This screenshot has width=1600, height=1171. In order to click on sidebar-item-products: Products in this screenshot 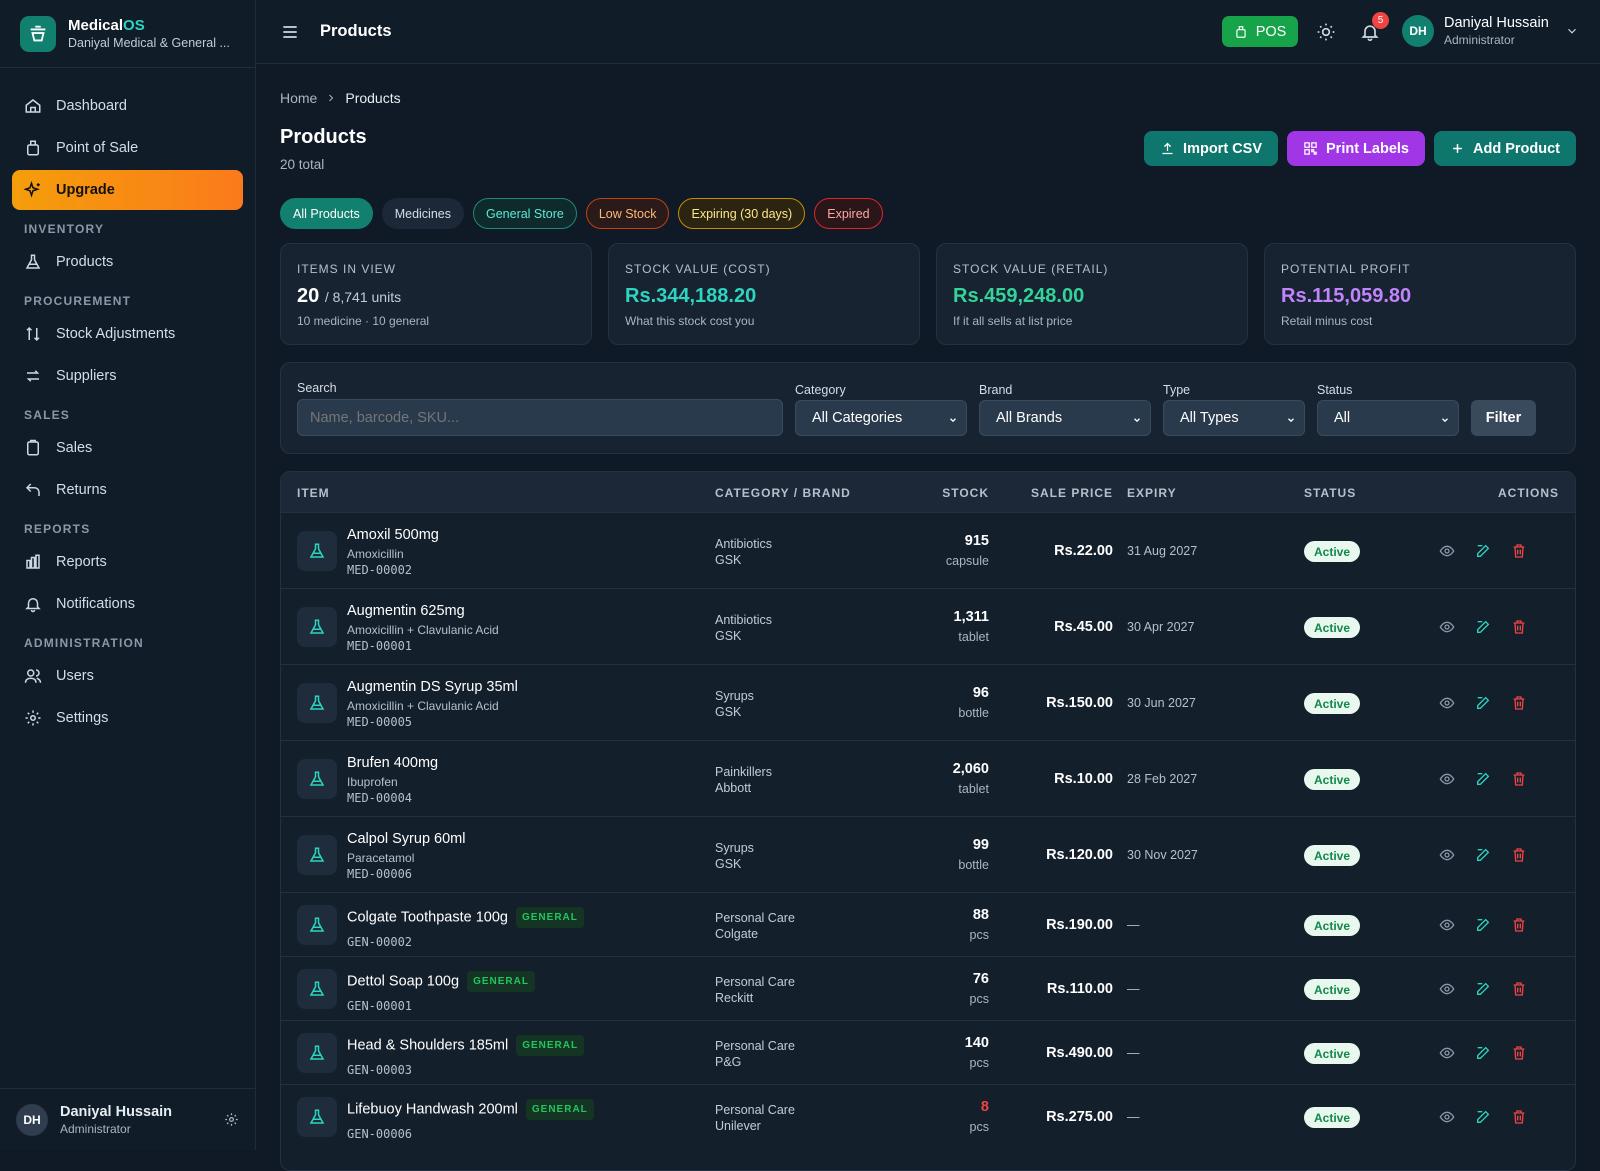, I will do `click(127, 262)`.